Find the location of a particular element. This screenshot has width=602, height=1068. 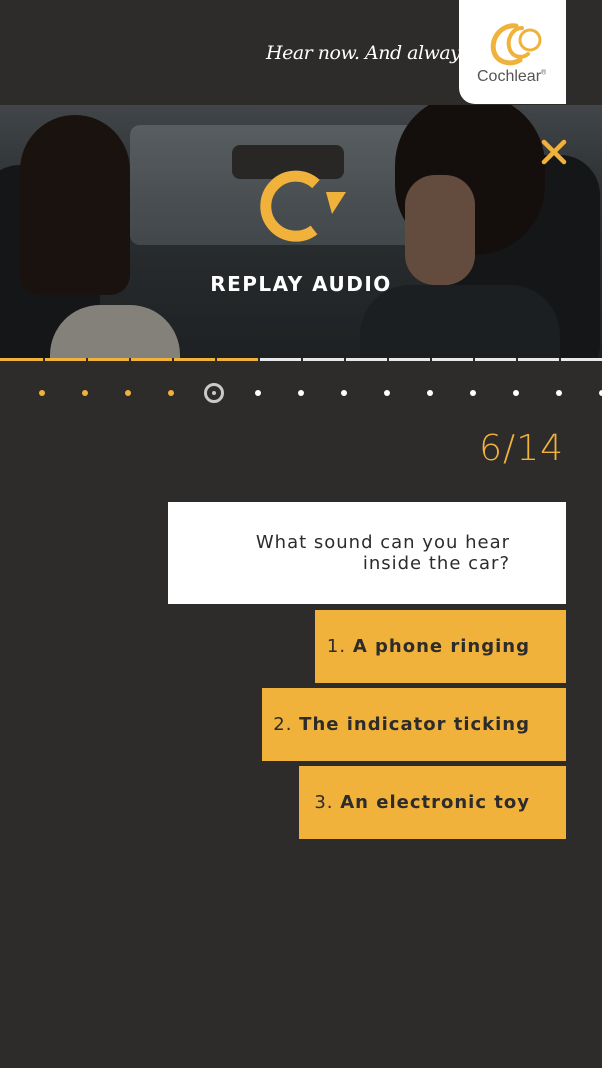

pagination-dot-current is located at coordinates (214, 393).